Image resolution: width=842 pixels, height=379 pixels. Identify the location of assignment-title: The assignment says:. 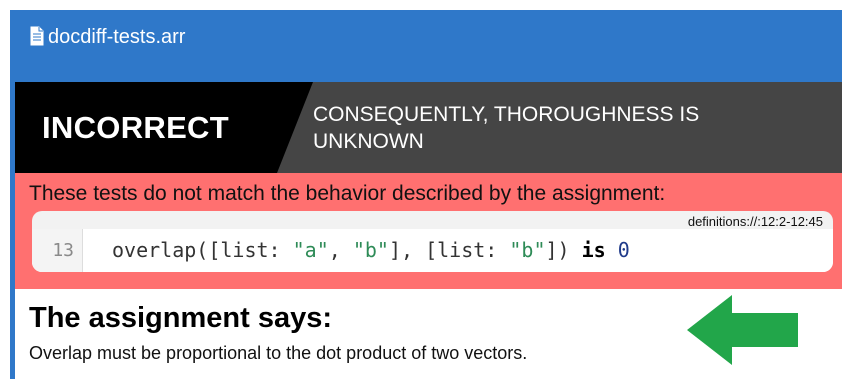
(180, 318).